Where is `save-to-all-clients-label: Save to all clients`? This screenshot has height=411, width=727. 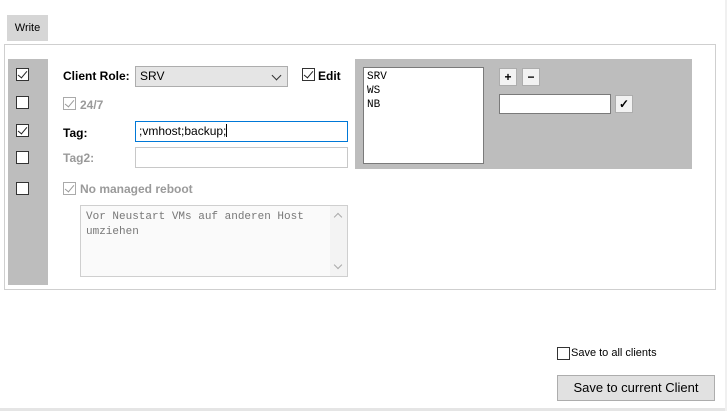
save-to-all-clients-label: Save to all clients is located at coordinates (614, 353).